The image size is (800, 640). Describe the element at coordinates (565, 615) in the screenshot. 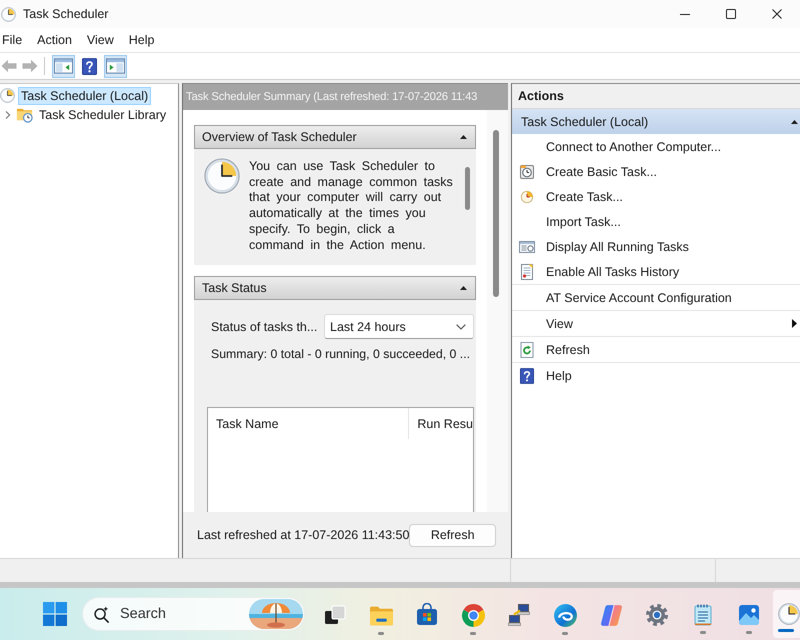

I see `swirl-circle-icon` at that location.